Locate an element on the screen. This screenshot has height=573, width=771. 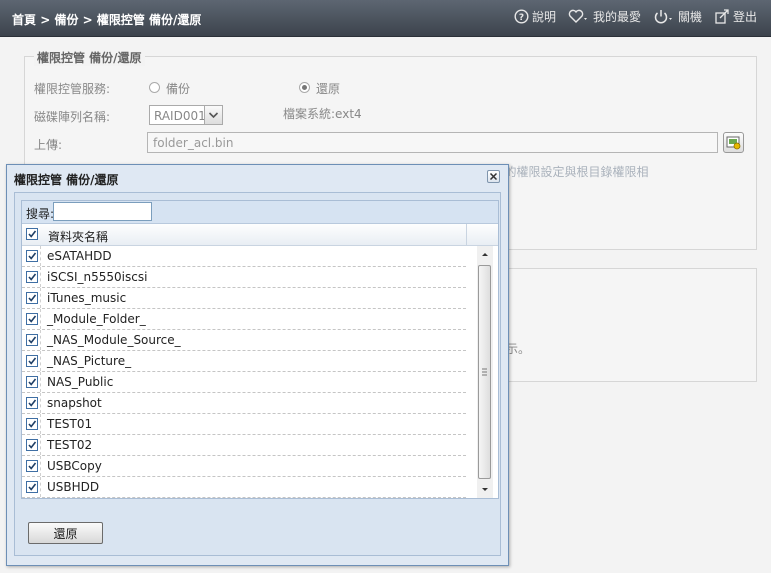
table-row: NAS_Public is located at coordinates (244, 382).